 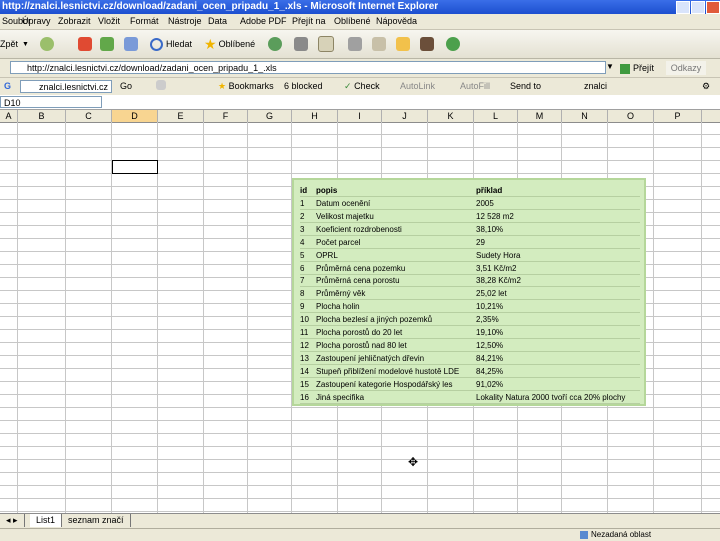 I want to click on sheet-nav-arrows: ◂ ▸, so click(x=12, y=520).